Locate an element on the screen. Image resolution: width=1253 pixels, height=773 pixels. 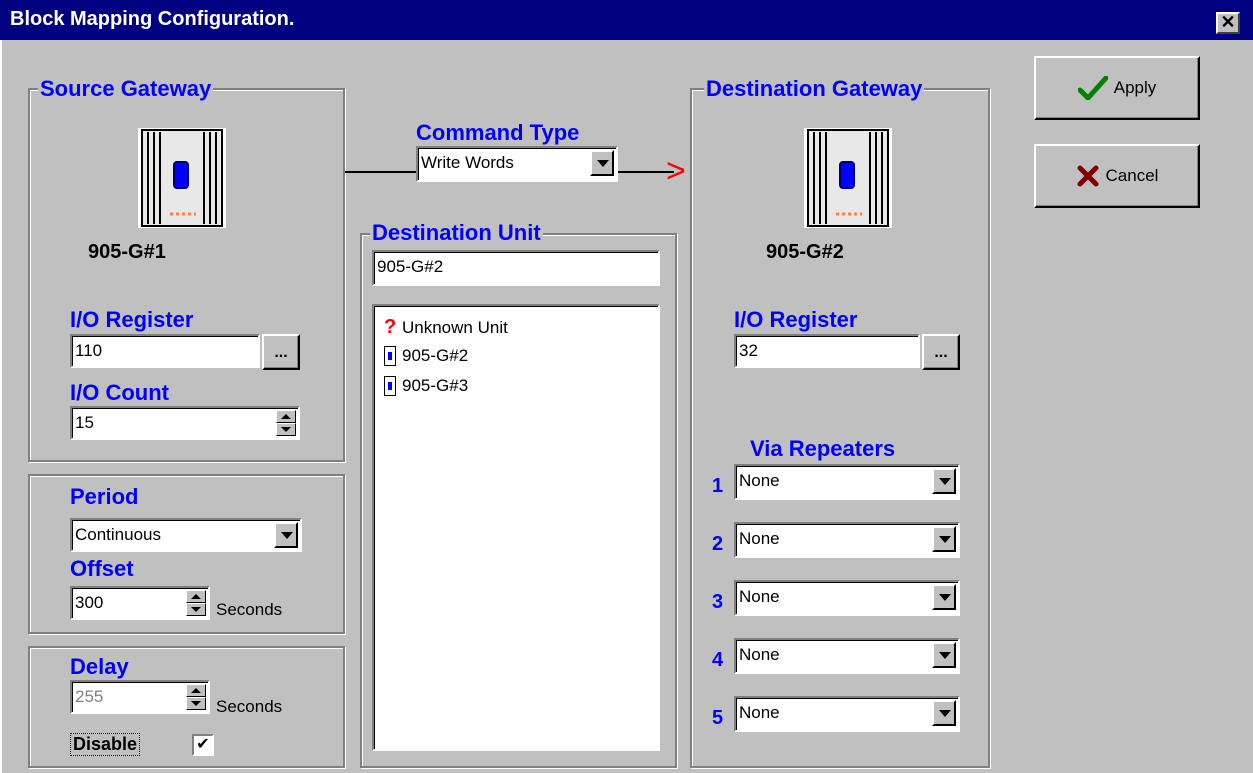
source-unit-name: 905-G#1 is located at coordinates (127, 252).